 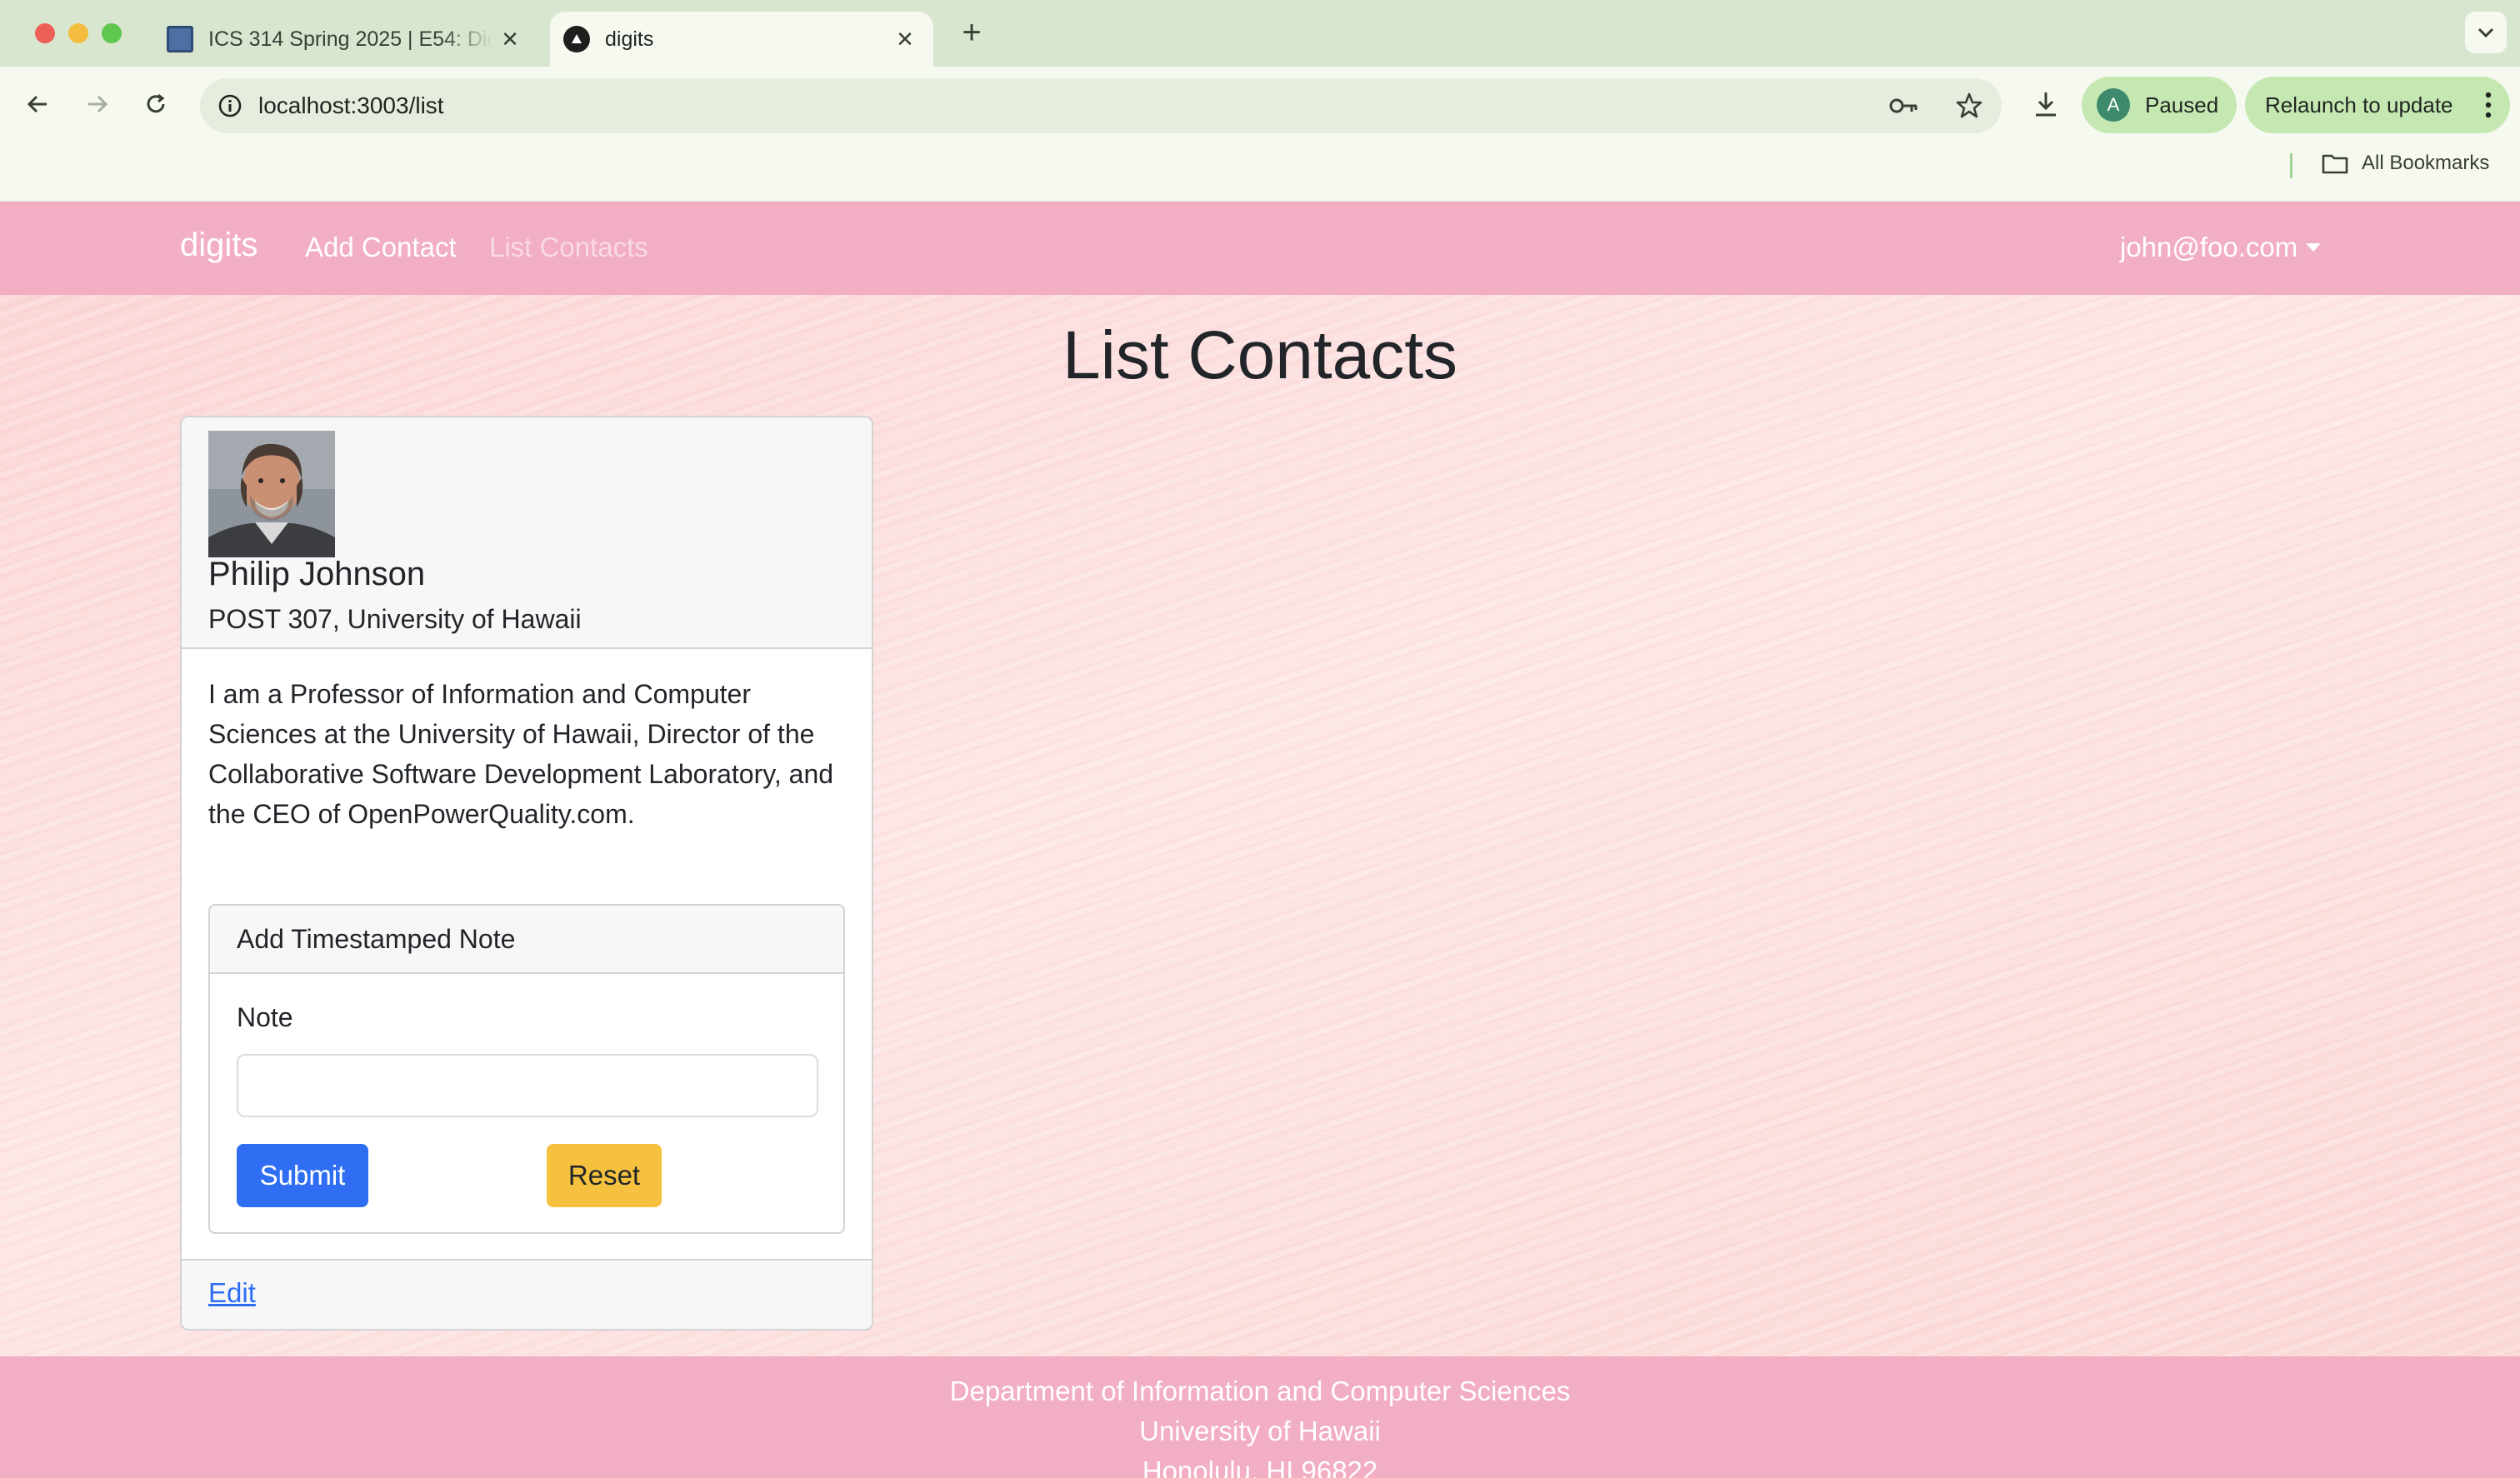 I want to click on kebab-menu-icon, so click(x=2488, y=105).